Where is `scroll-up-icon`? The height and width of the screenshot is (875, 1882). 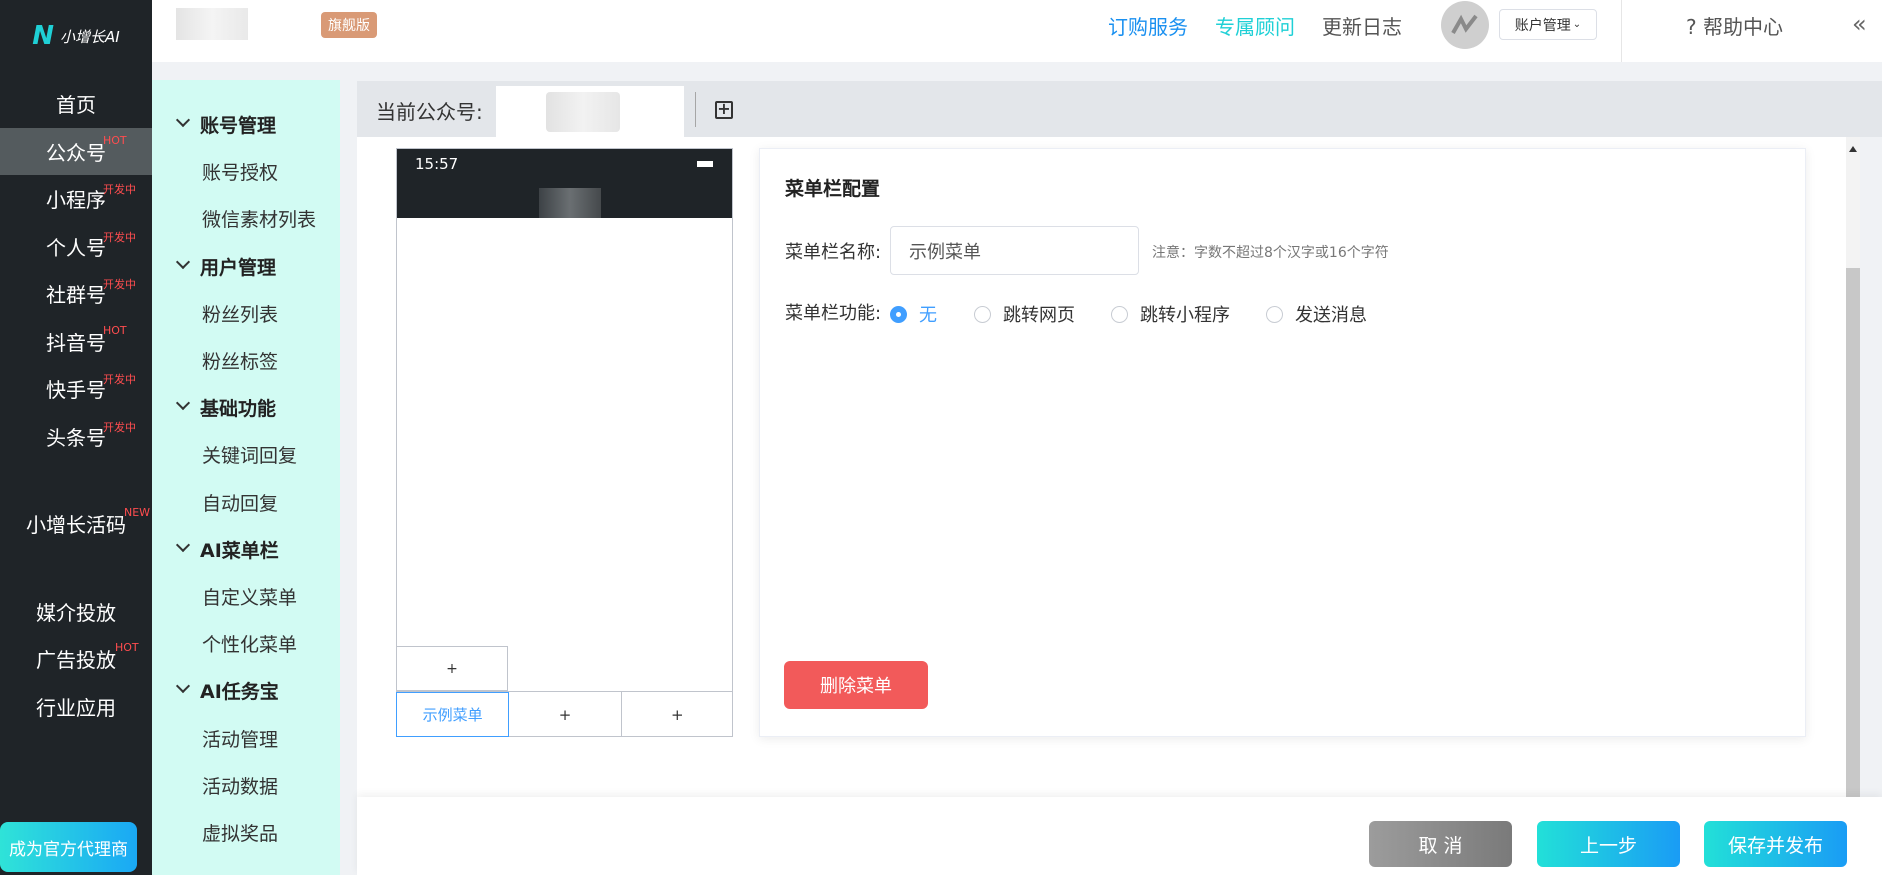 scroll-up-icon is located at coordinates (1853, 149).